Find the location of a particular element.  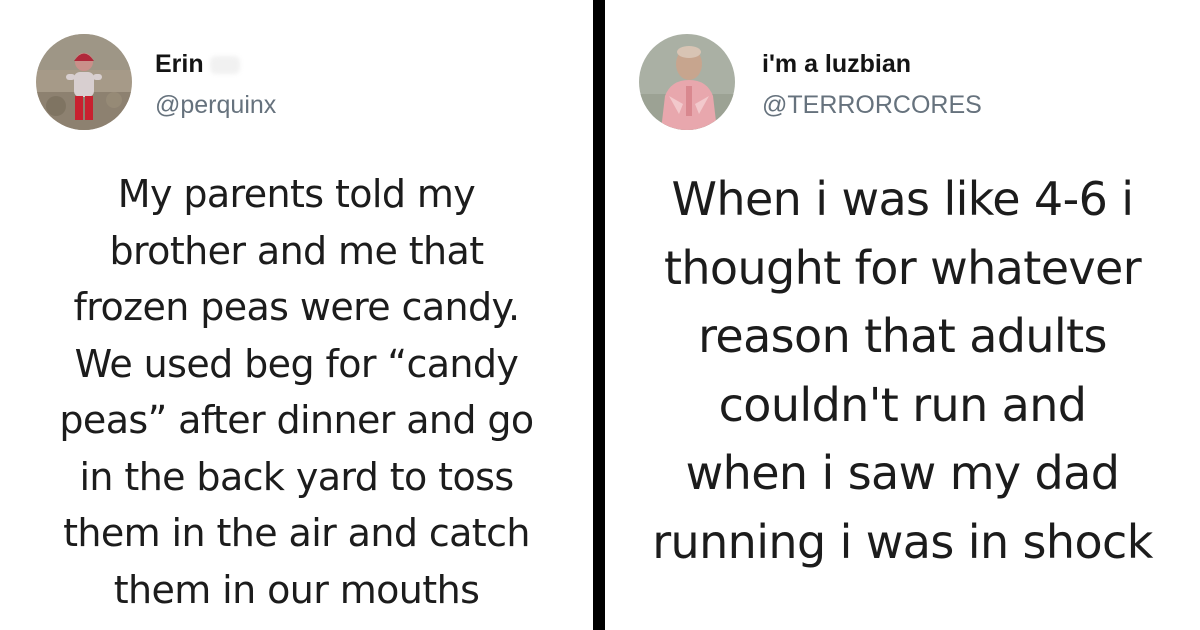

display-name: i'm a luzbian is located at coordinates (836, 64).